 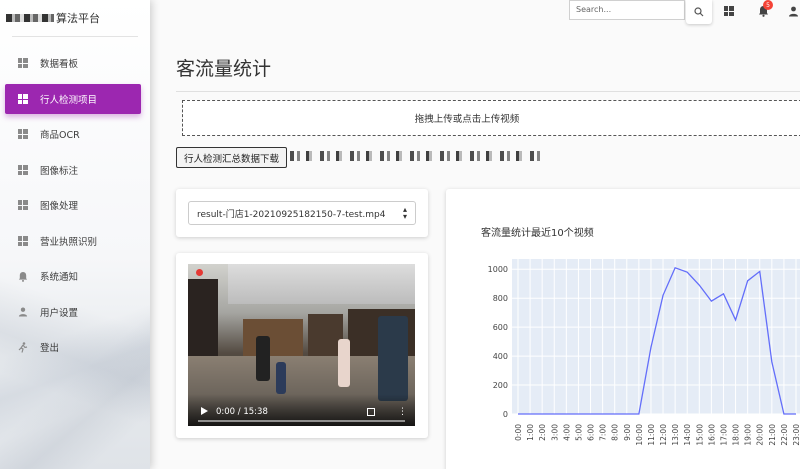 What do you see at coordinates (204, 411) in the screenshot?
I see `play-icon` at bounding box center [204, 411].